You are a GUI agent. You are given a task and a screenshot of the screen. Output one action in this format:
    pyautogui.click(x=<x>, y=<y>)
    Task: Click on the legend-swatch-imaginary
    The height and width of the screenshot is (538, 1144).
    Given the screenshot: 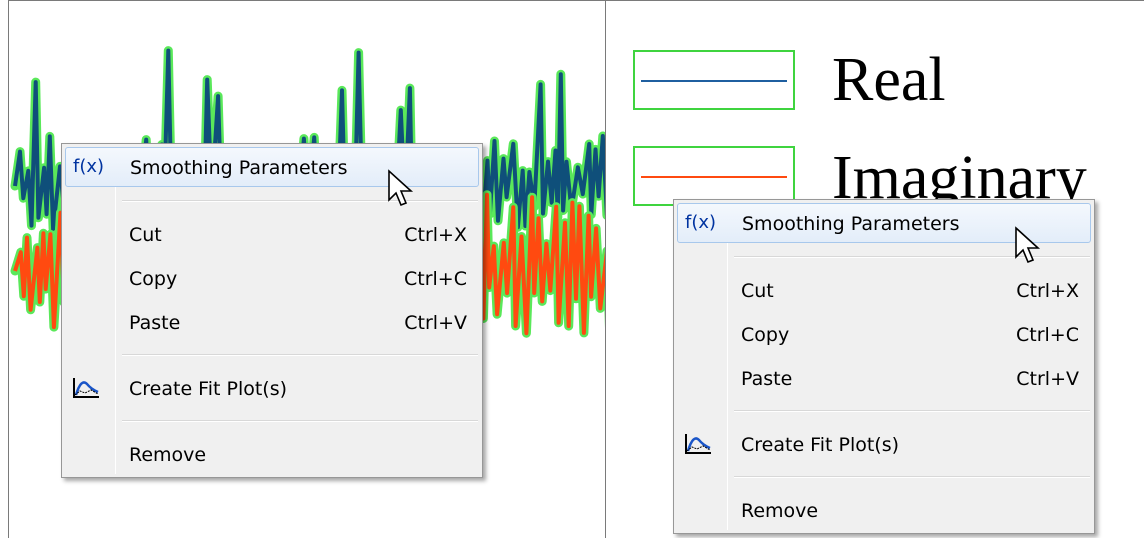 What is the action you would take?
    pyautogui.click(x=714, y=176)
    